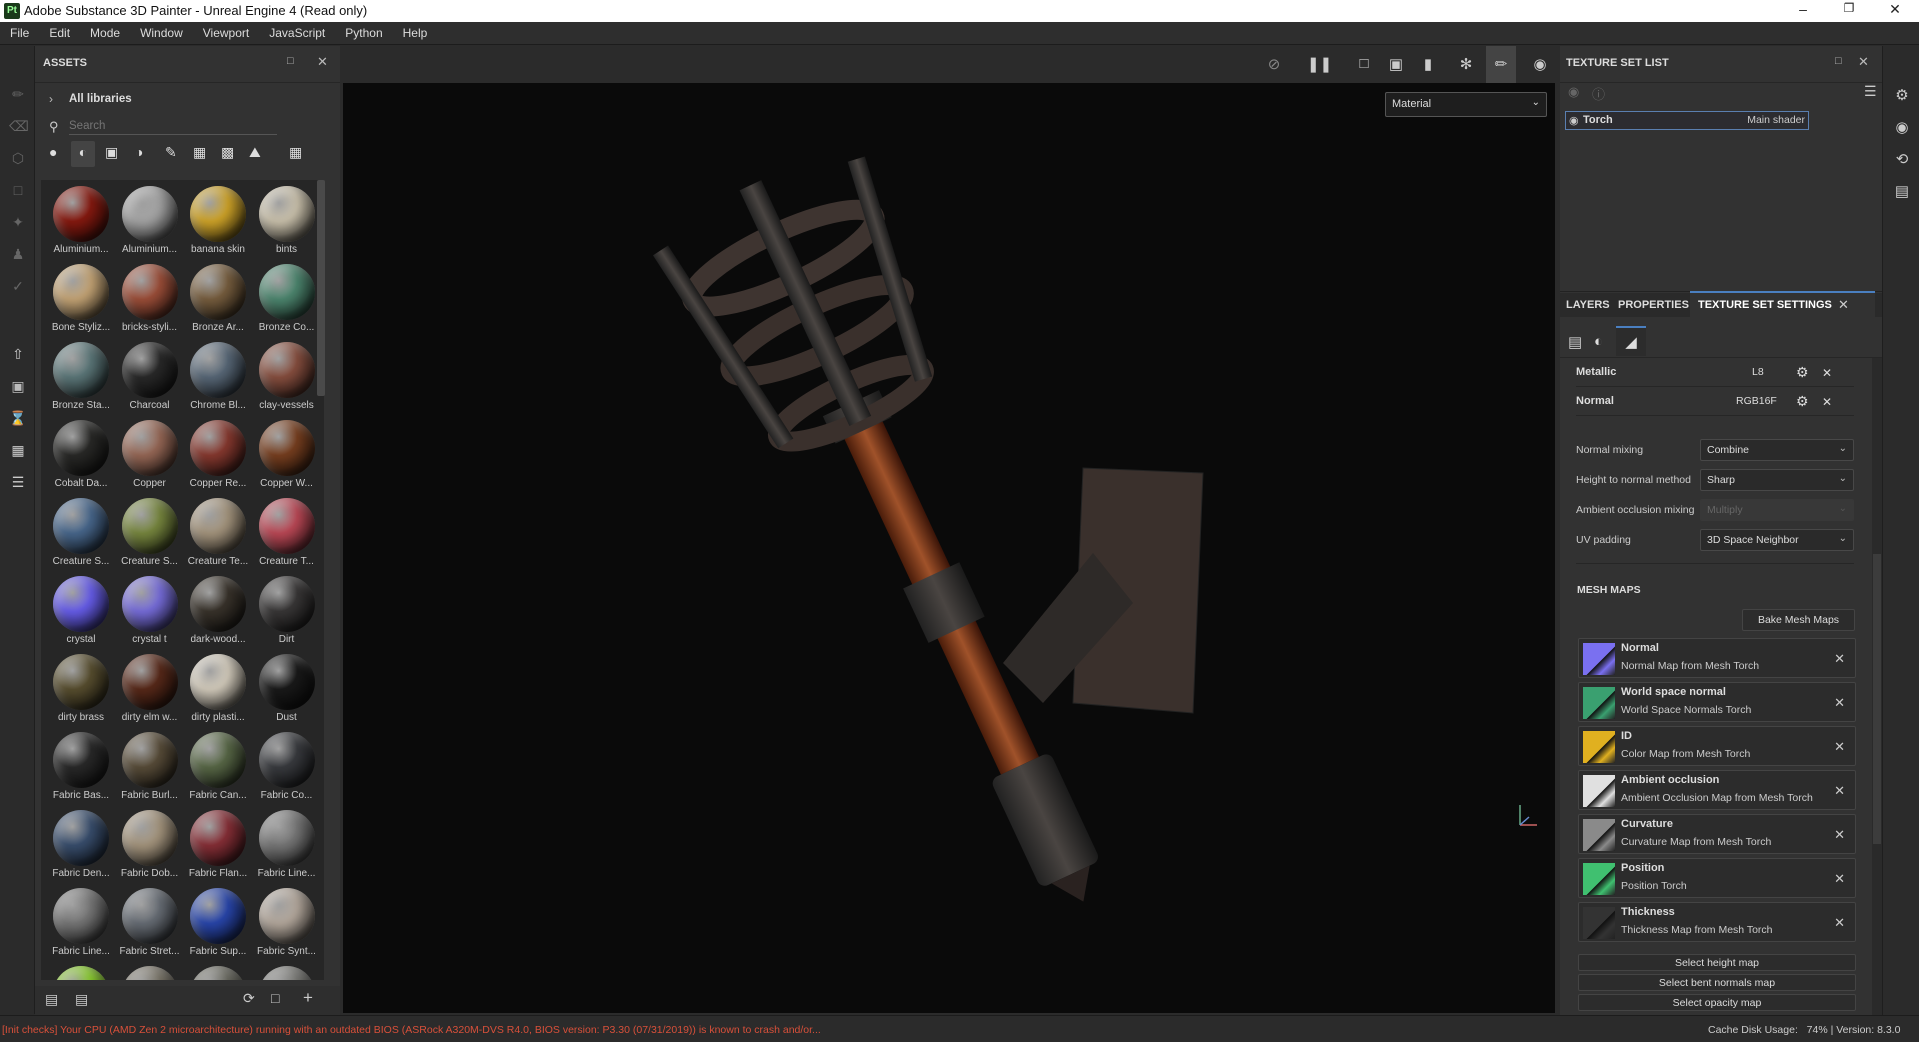  What do you see at coordinates (18, 387) in the screenshot?
I see `bake-icon: ▣` at bounding box center [18, 387].